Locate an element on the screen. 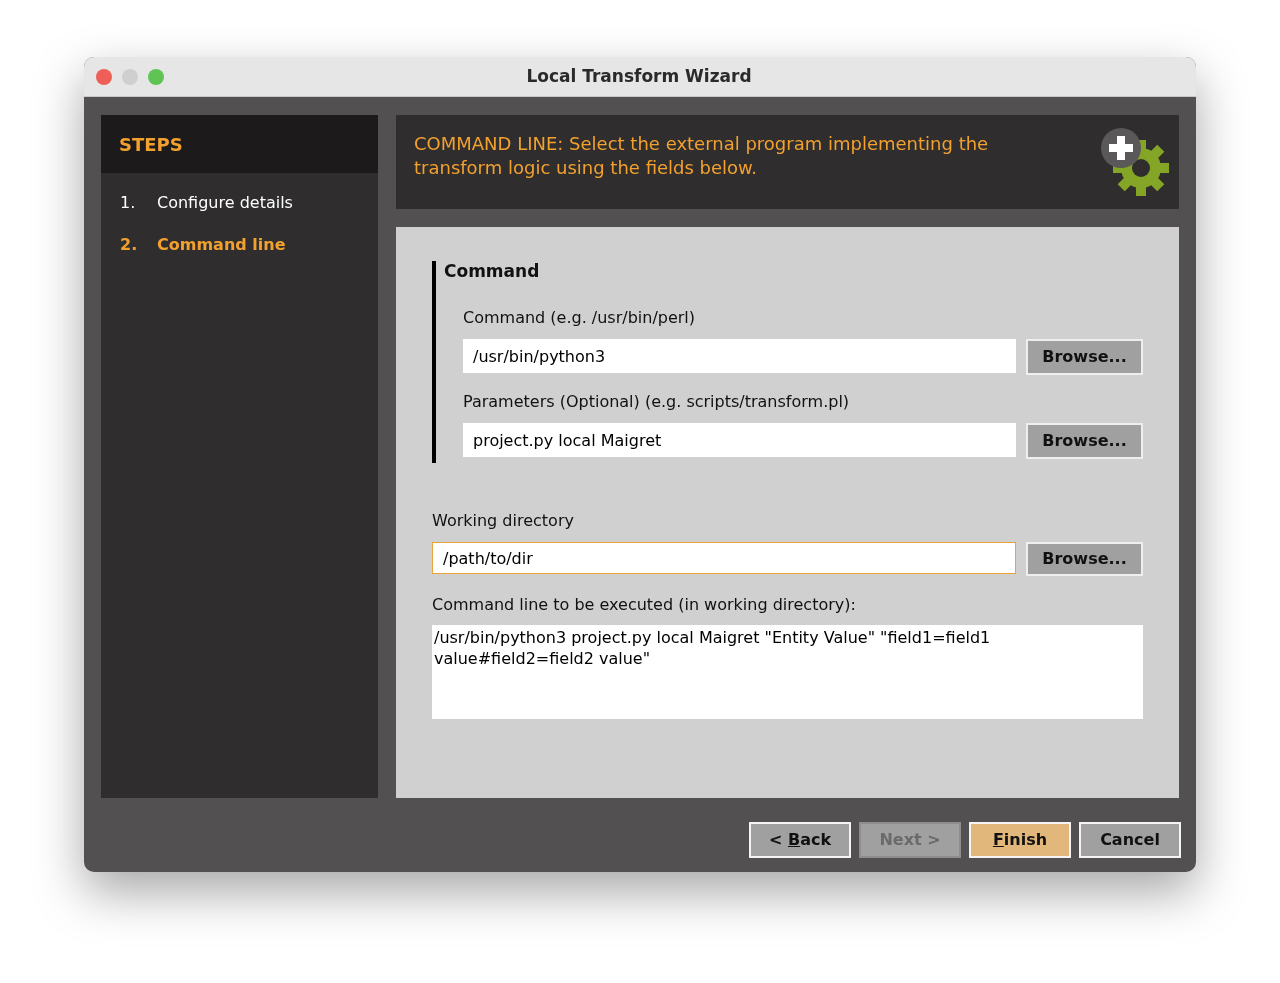 The height and width of the screenshot is (983, 1280). input-field: /usr/bin/python3 is located at coordinates (739, 356).